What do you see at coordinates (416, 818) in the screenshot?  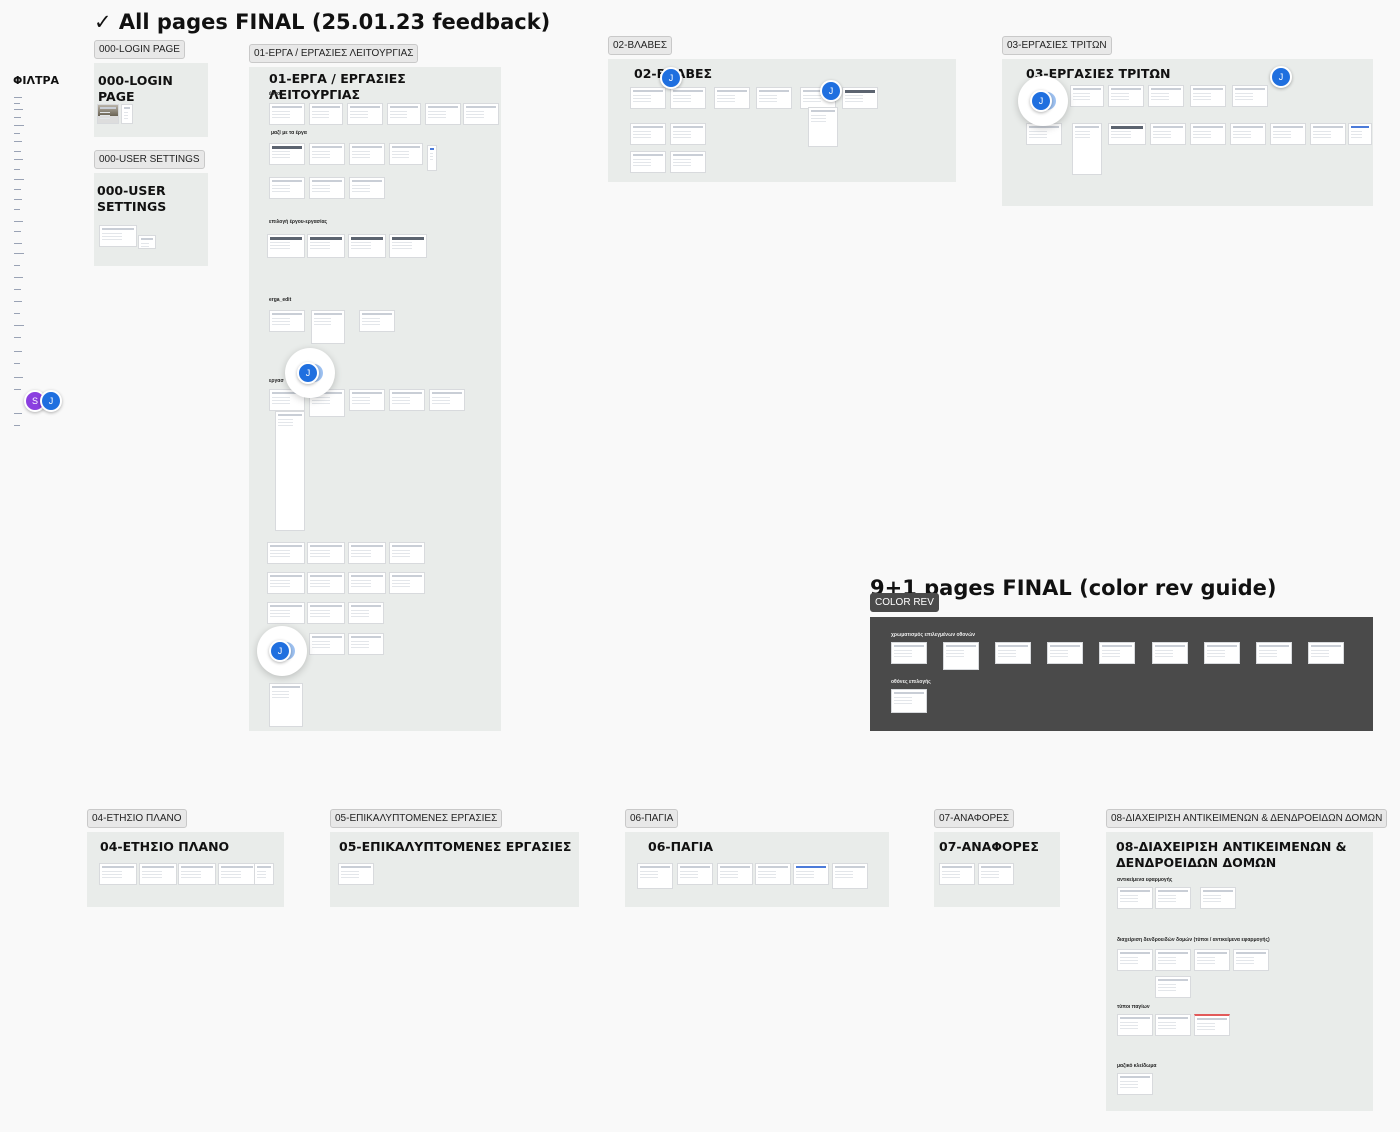 I see `frame-tag-epikalyptomenes: 05-ΕΠΙΚΑΛΥΠΤΟΜΕΝΕΣ ΕΡΓΑΣΙΕΣ` at bounding box center [416, 818].